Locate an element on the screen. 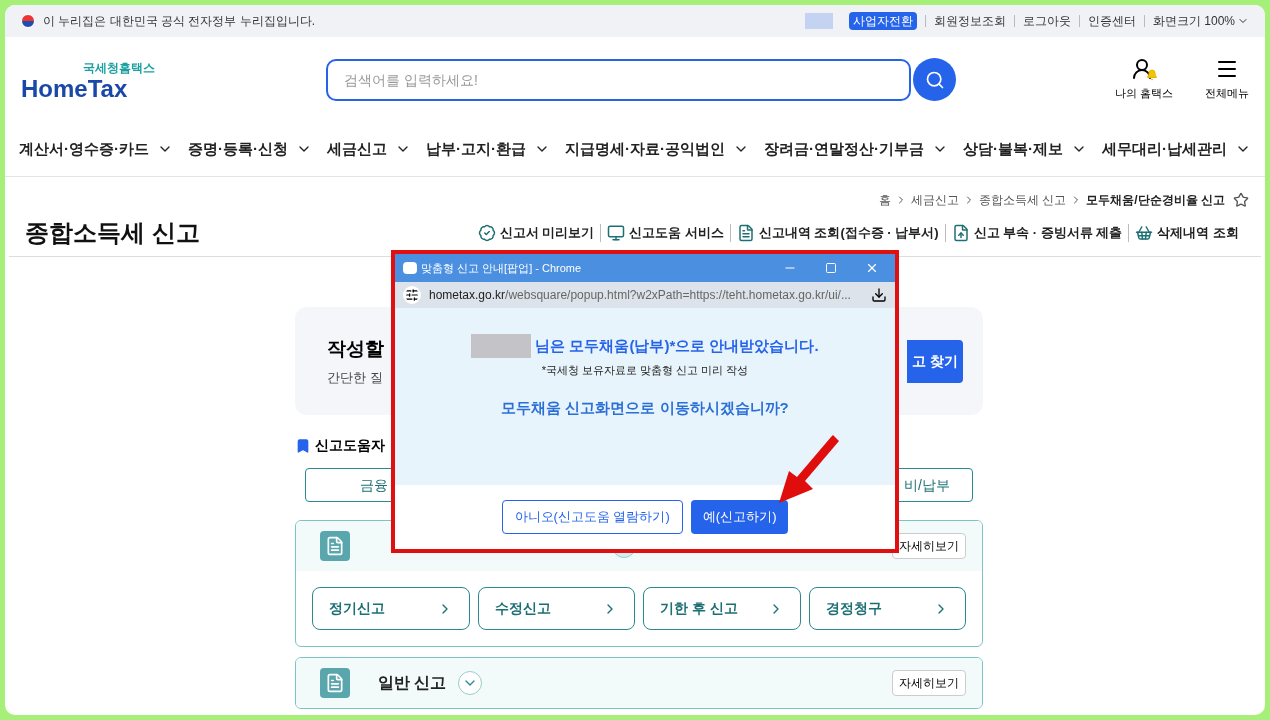 This screenshot has width=1270, height=720. expand-toggle is located at coordinates (470, 683).